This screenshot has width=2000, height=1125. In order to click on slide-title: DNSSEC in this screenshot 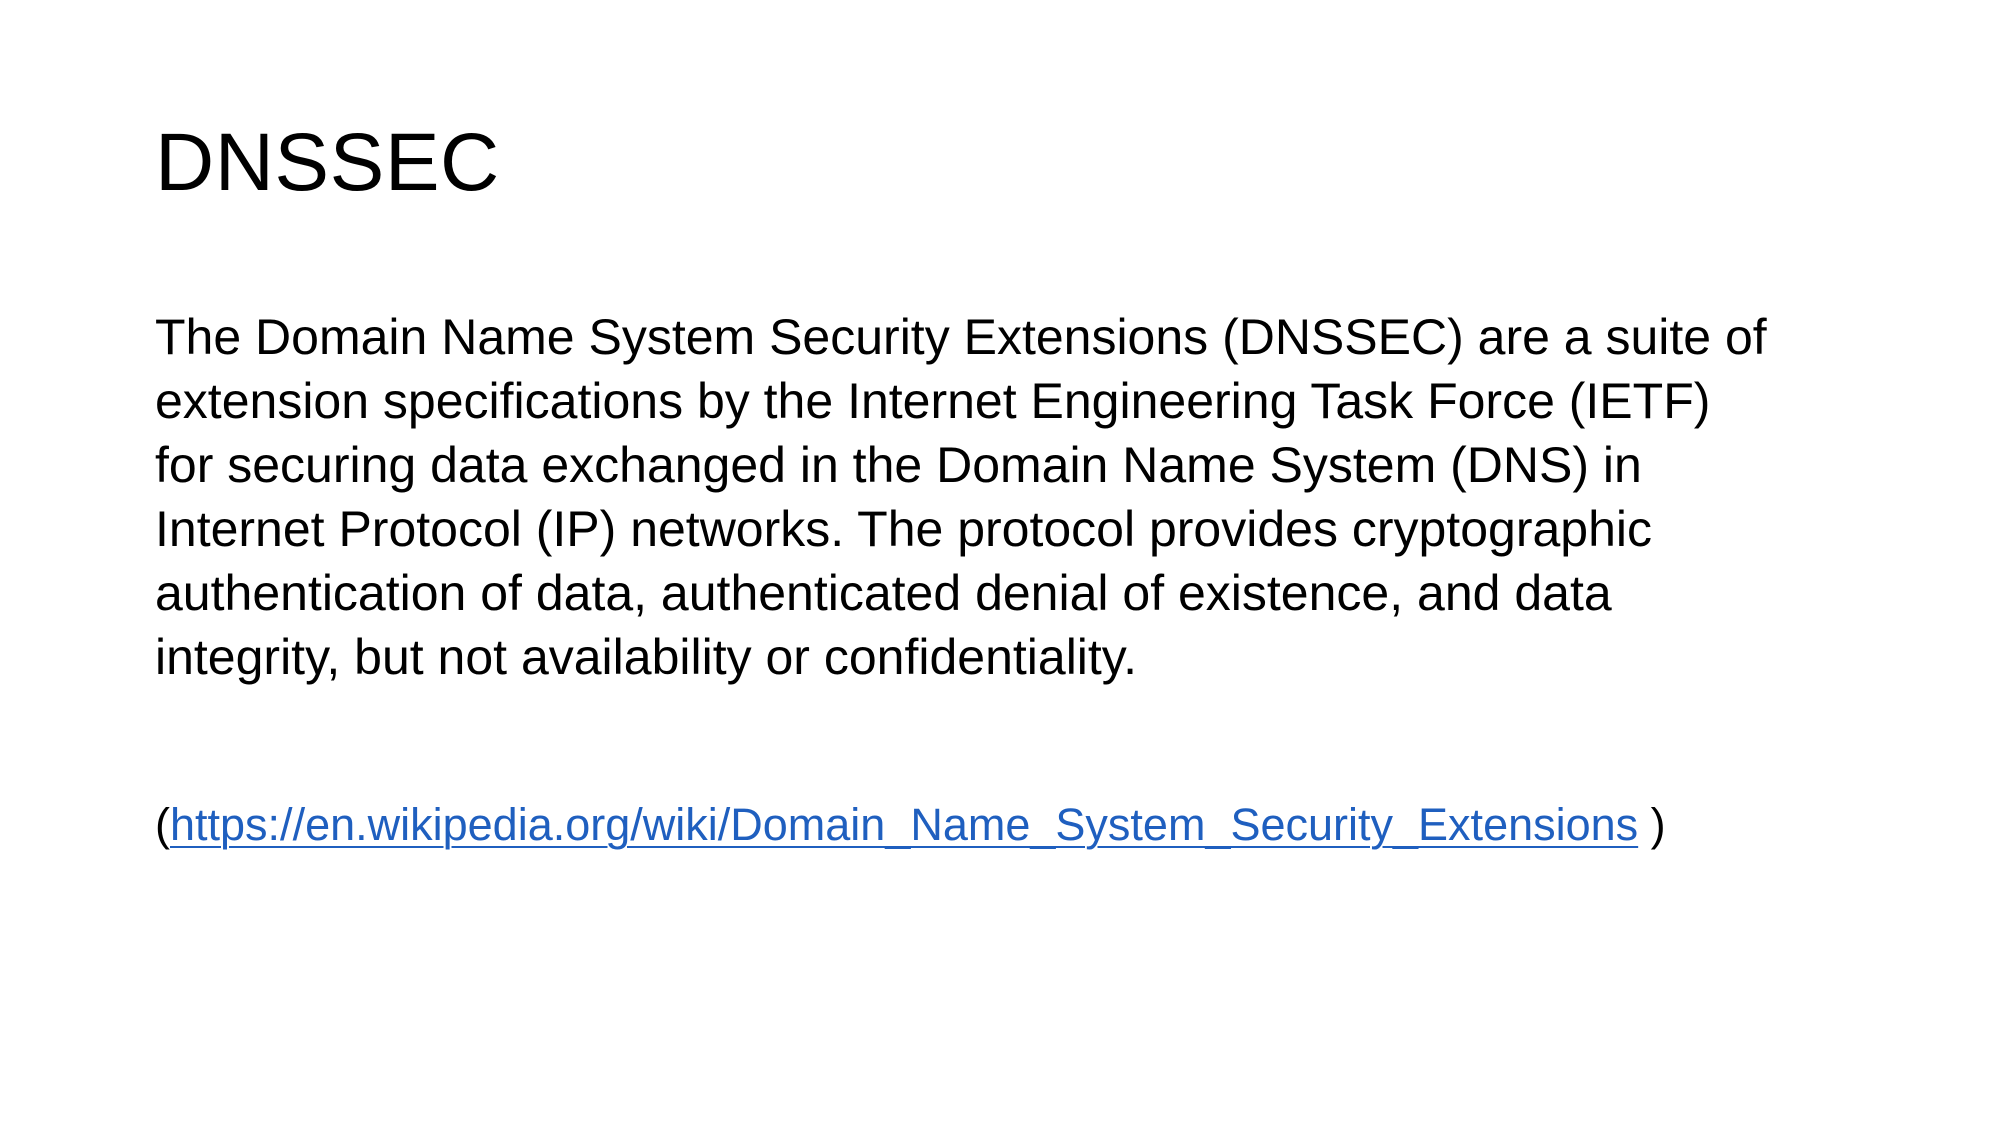, I will do `click(327, 162)`.